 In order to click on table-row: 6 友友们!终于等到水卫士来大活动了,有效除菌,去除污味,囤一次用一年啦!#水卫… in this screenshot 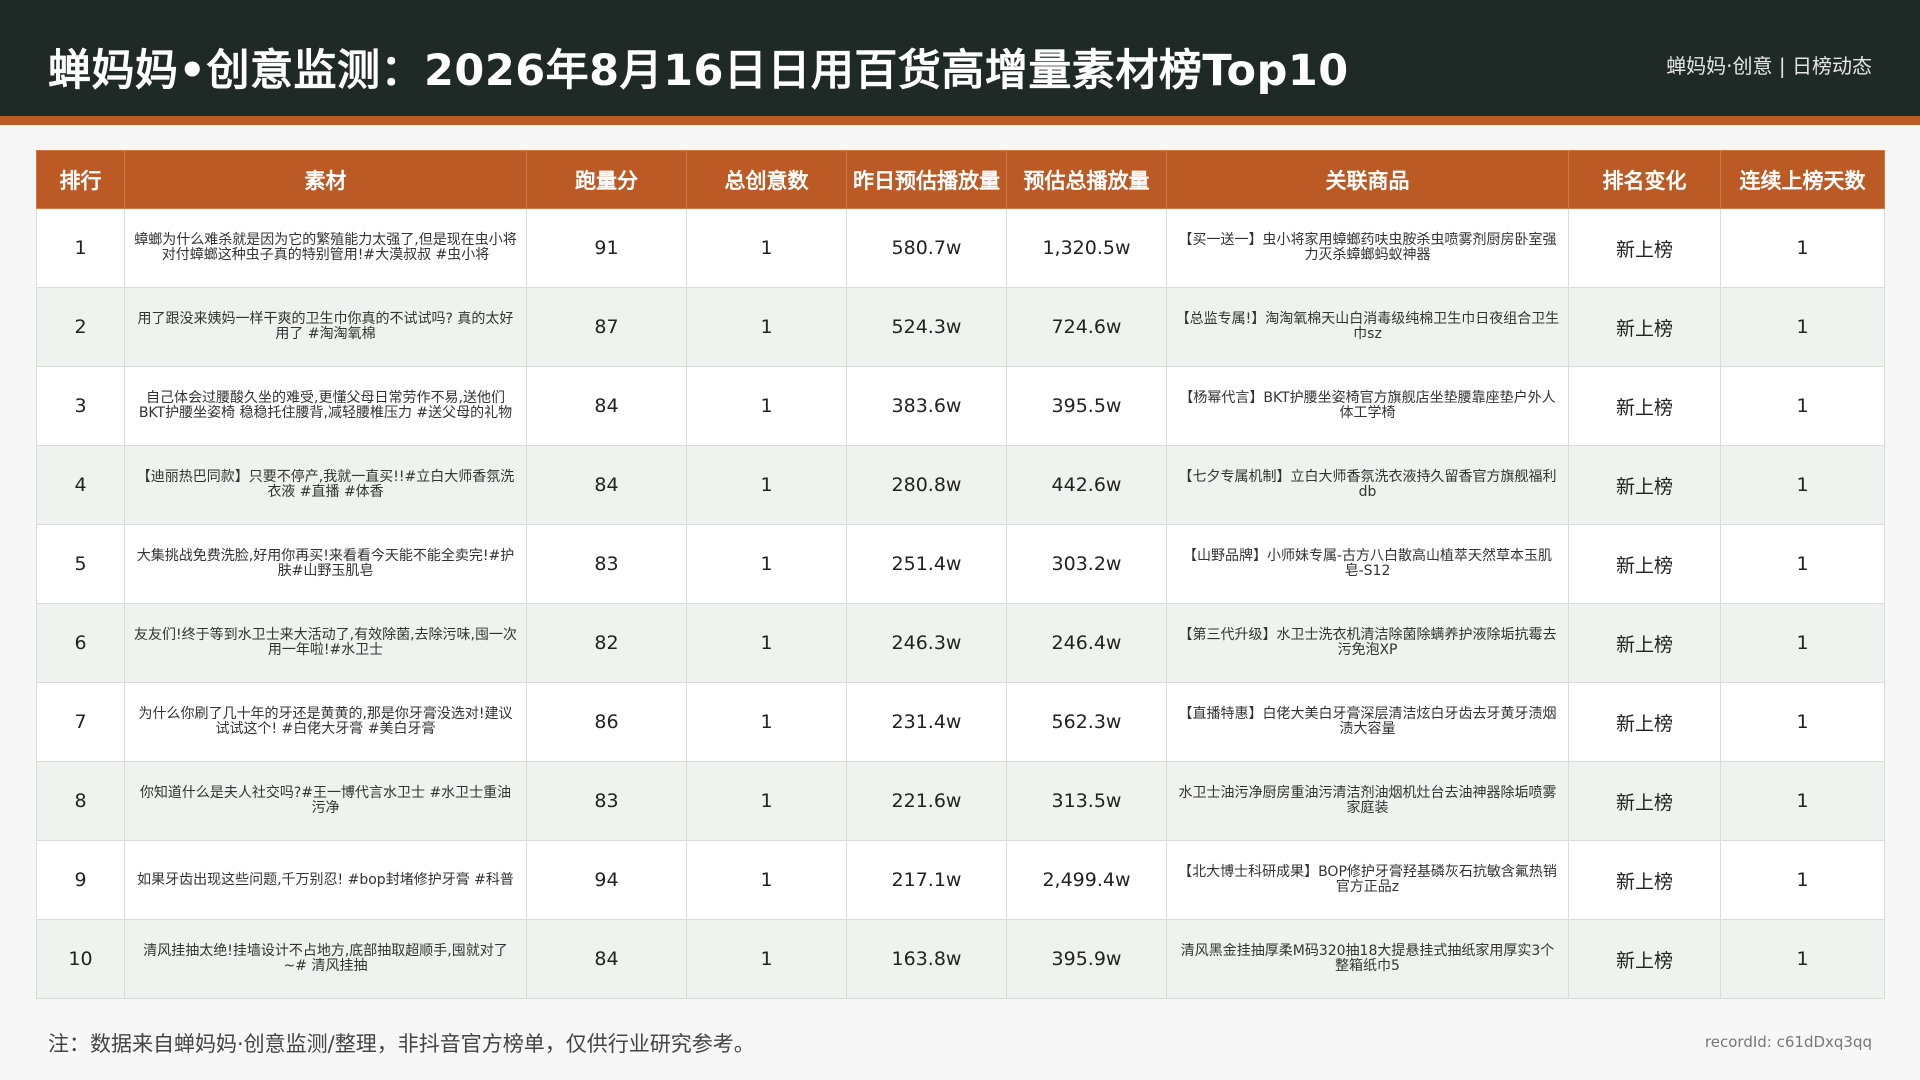, I will do `click(960, 643)`.